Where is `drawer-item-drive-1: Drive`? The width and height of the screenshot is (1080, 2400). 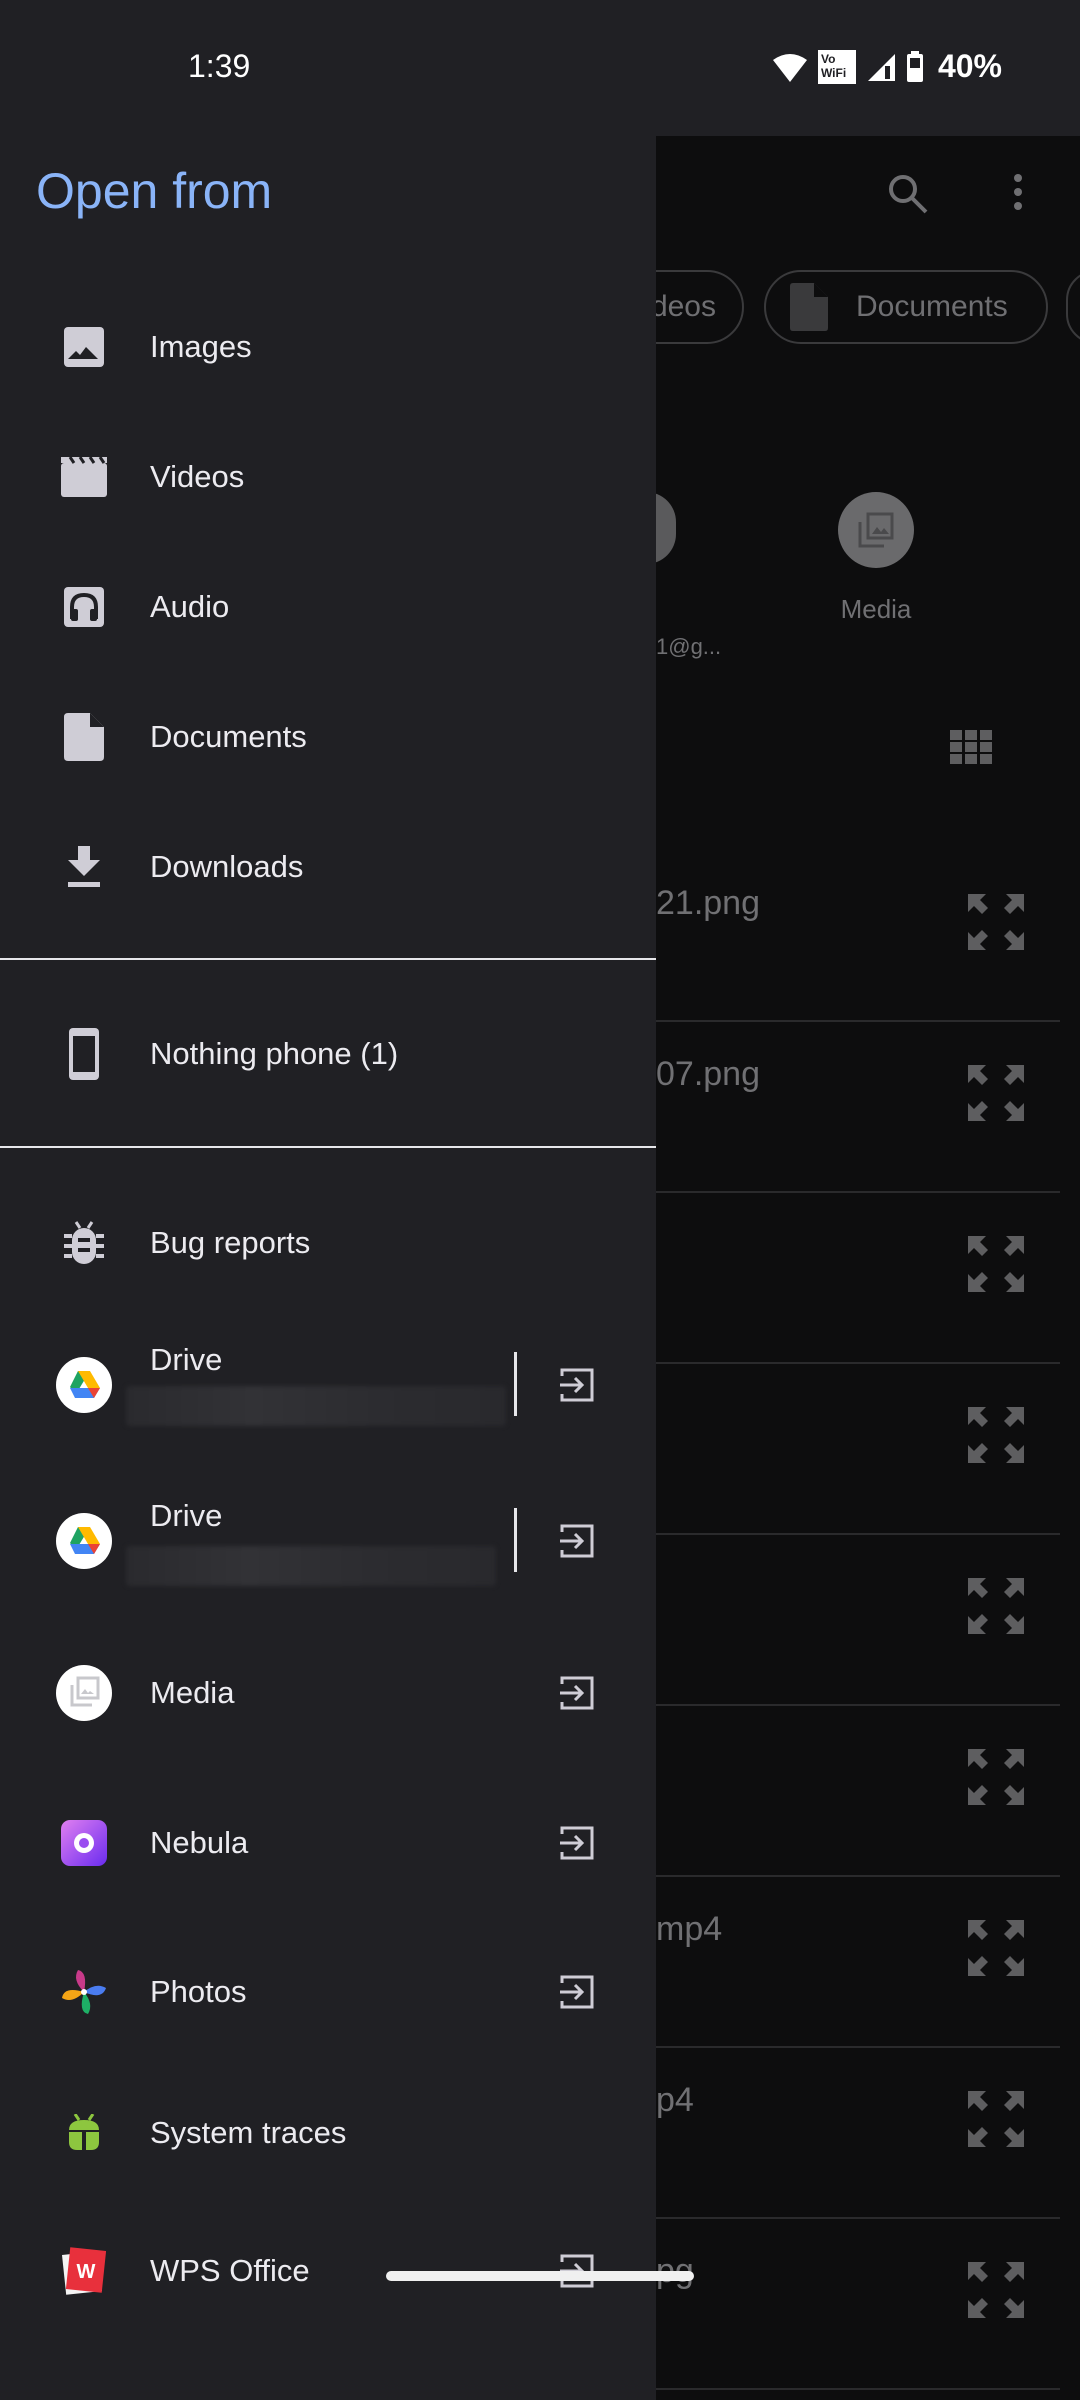
drawer-item-drive-1: Drive is located at coordinates (328, 1385).